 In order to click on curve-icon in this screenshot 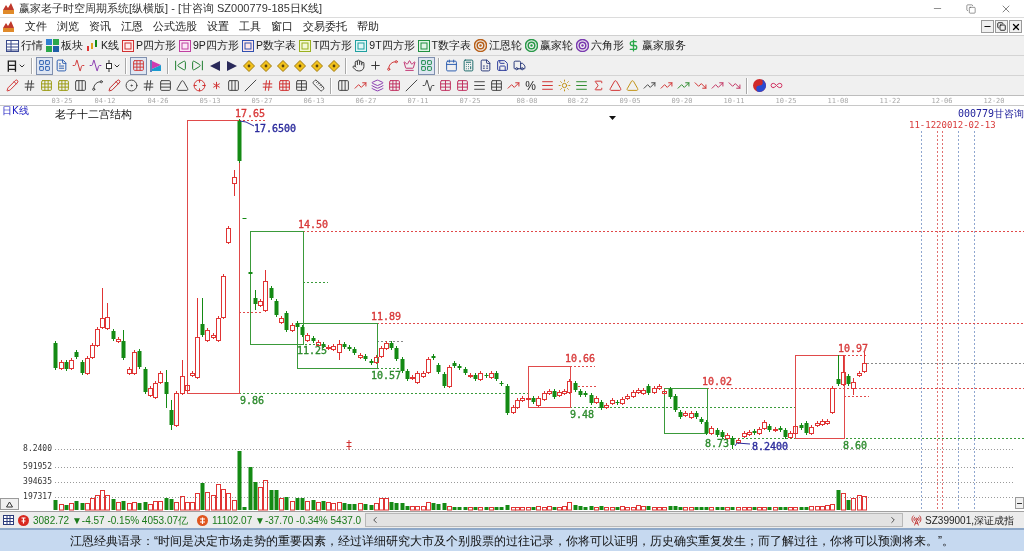, I will do `click(392, 65)`.